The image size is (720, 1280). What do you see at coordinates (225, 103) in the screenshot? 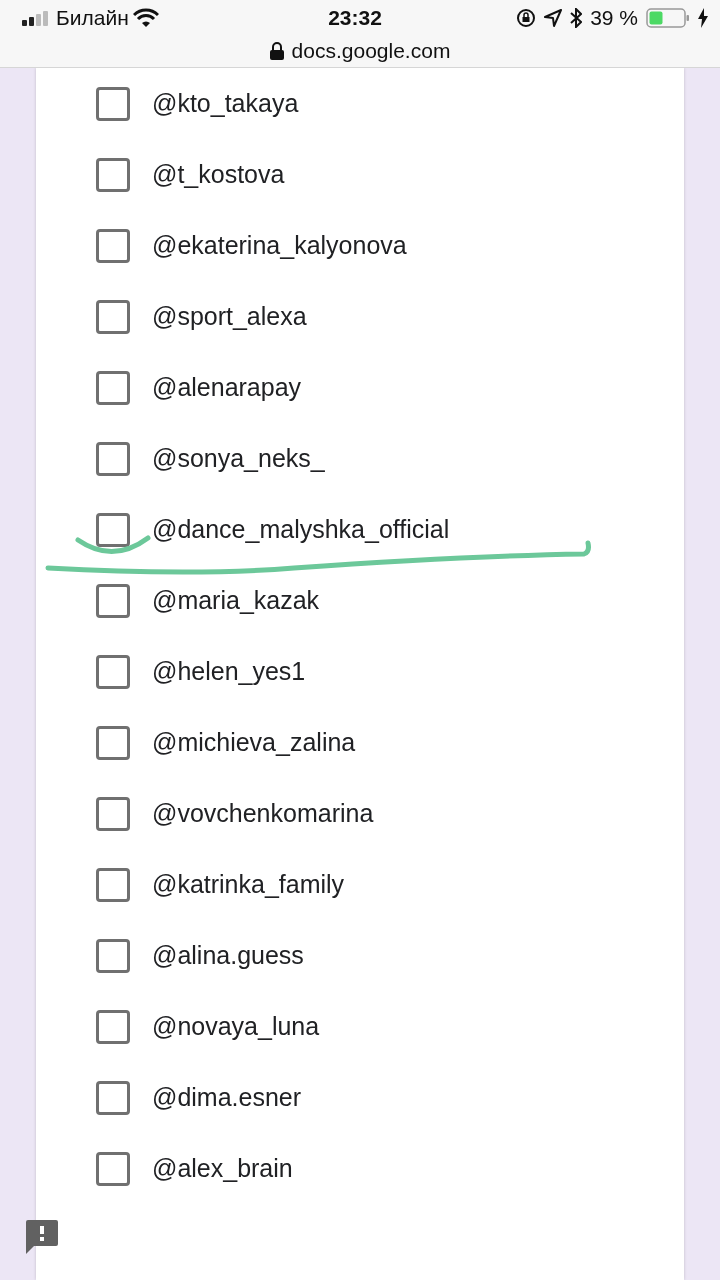
I see `option-label: @kto_takaya` at bounding box center [225, 103].